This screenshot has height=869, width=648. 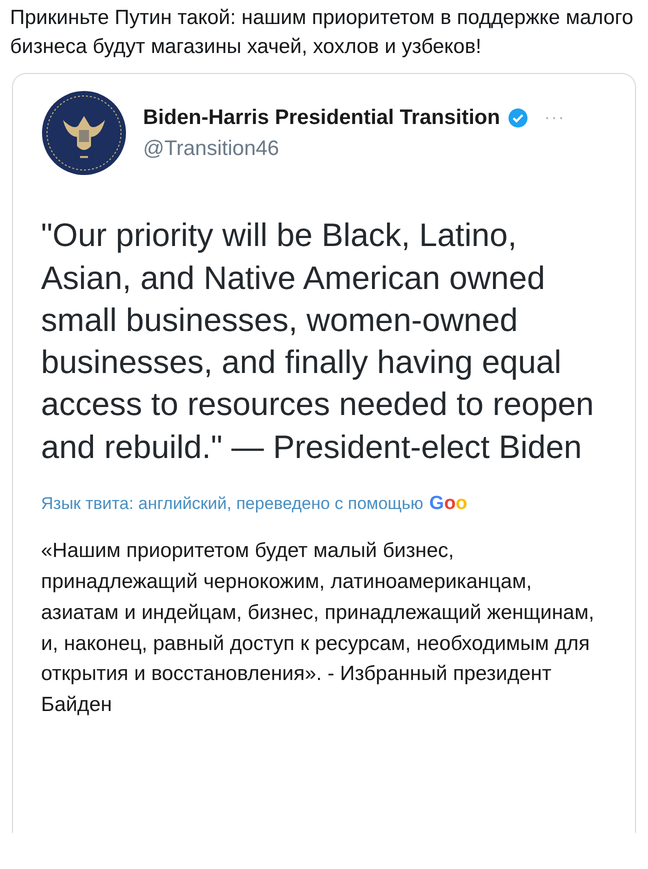 What do you see at coordinates (321, 118) in the screenshot?
I see `author-name: Biden-Harris Presidential Transition` at bounding box center [321, 118].